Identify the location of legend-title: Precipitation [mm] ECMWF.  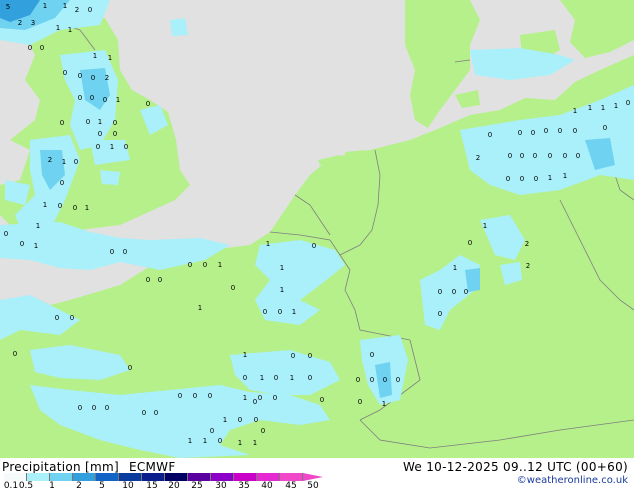
(89, 467).